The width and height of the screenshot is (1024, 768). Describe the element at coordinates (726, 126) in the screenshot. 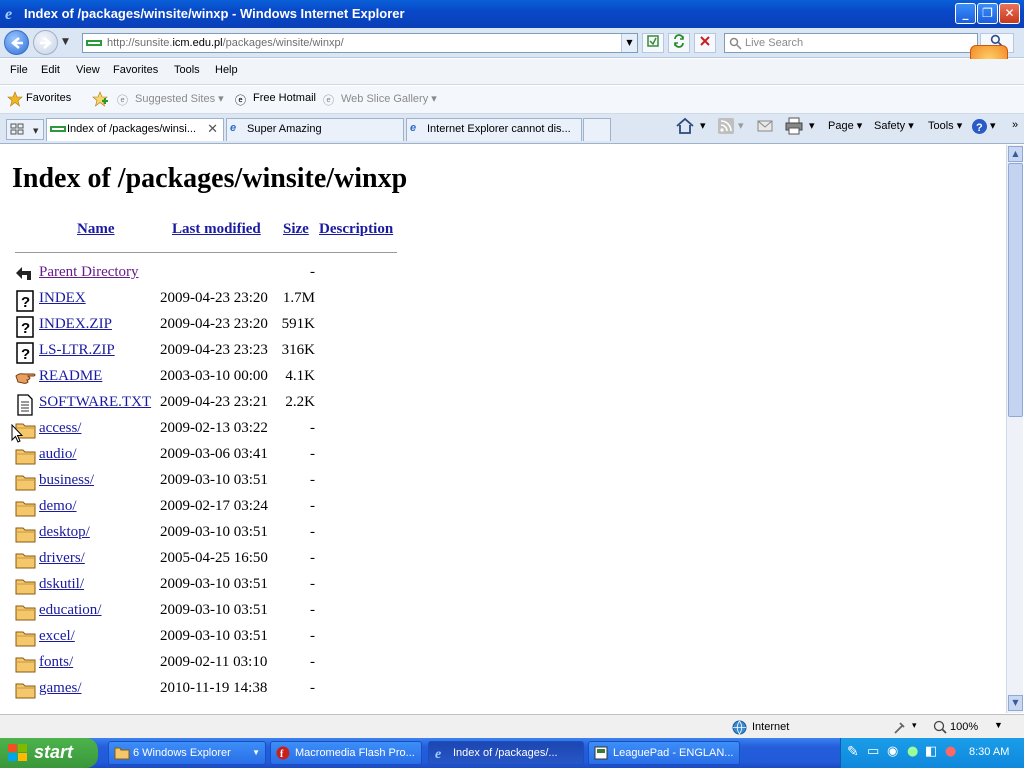

I see `feeds-icon` at that location.